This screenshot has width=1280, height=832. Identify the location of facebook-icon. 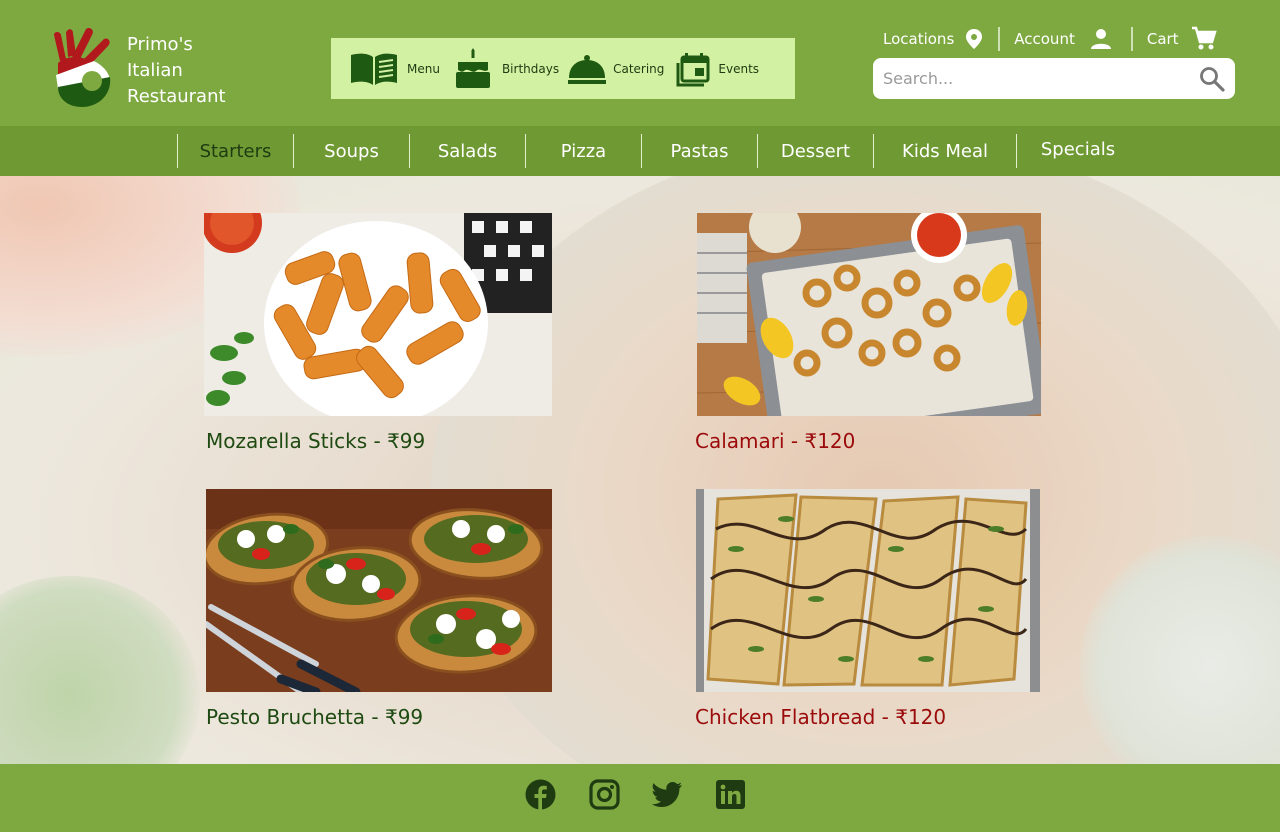
(540, 794).